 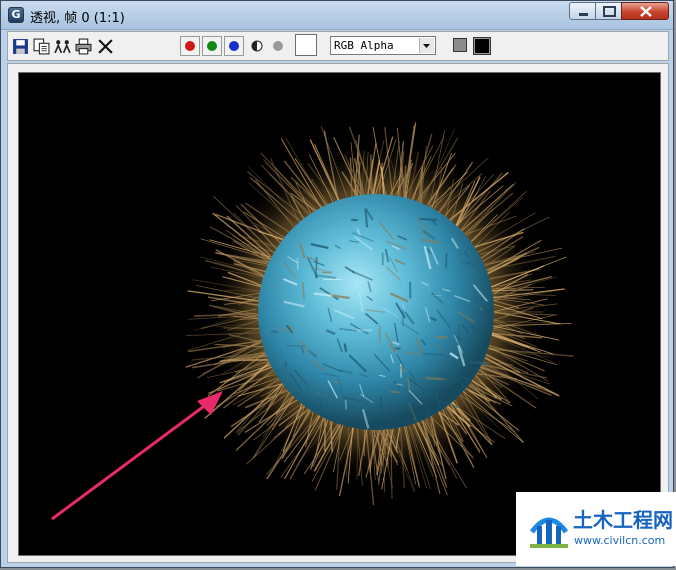 I want to click on gray-background-toggle, so click(x=460, y=45).